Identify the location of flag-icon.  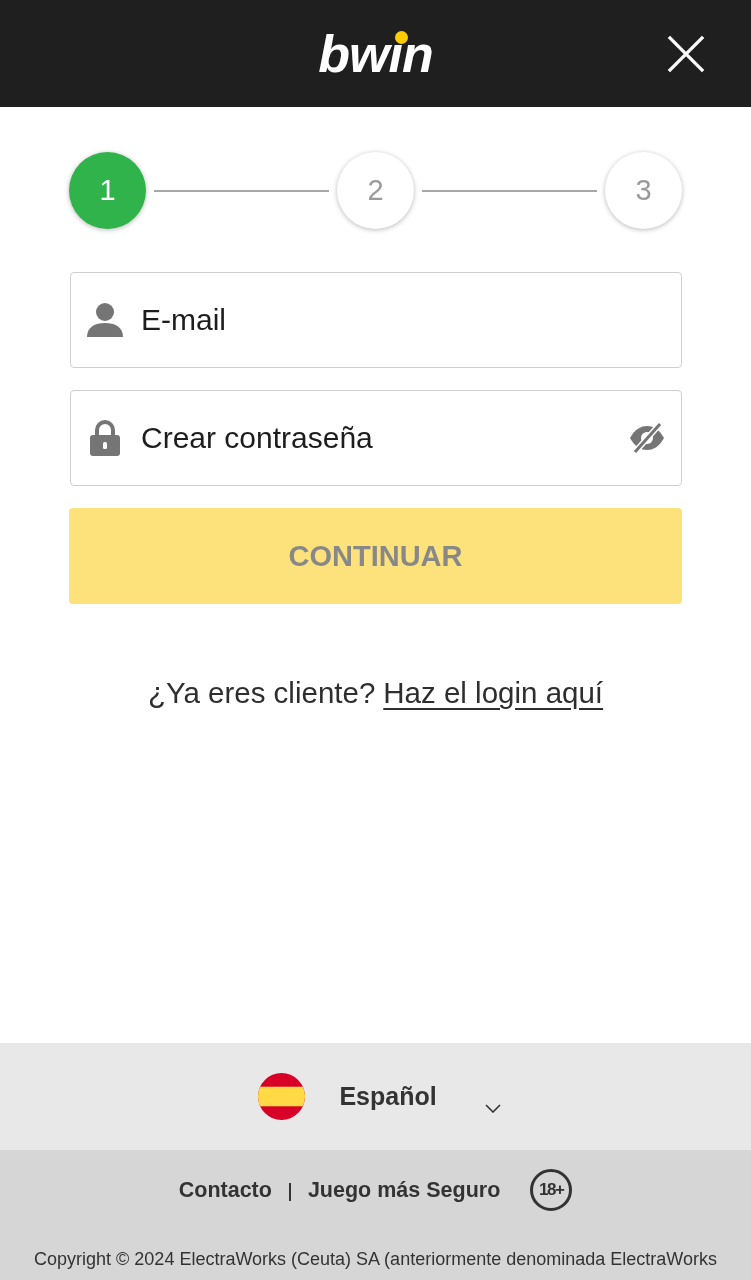
(282, 1096).